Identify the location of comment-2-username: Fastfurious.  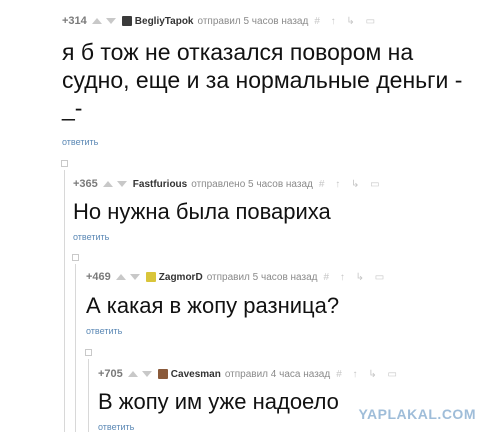
(160, 184).